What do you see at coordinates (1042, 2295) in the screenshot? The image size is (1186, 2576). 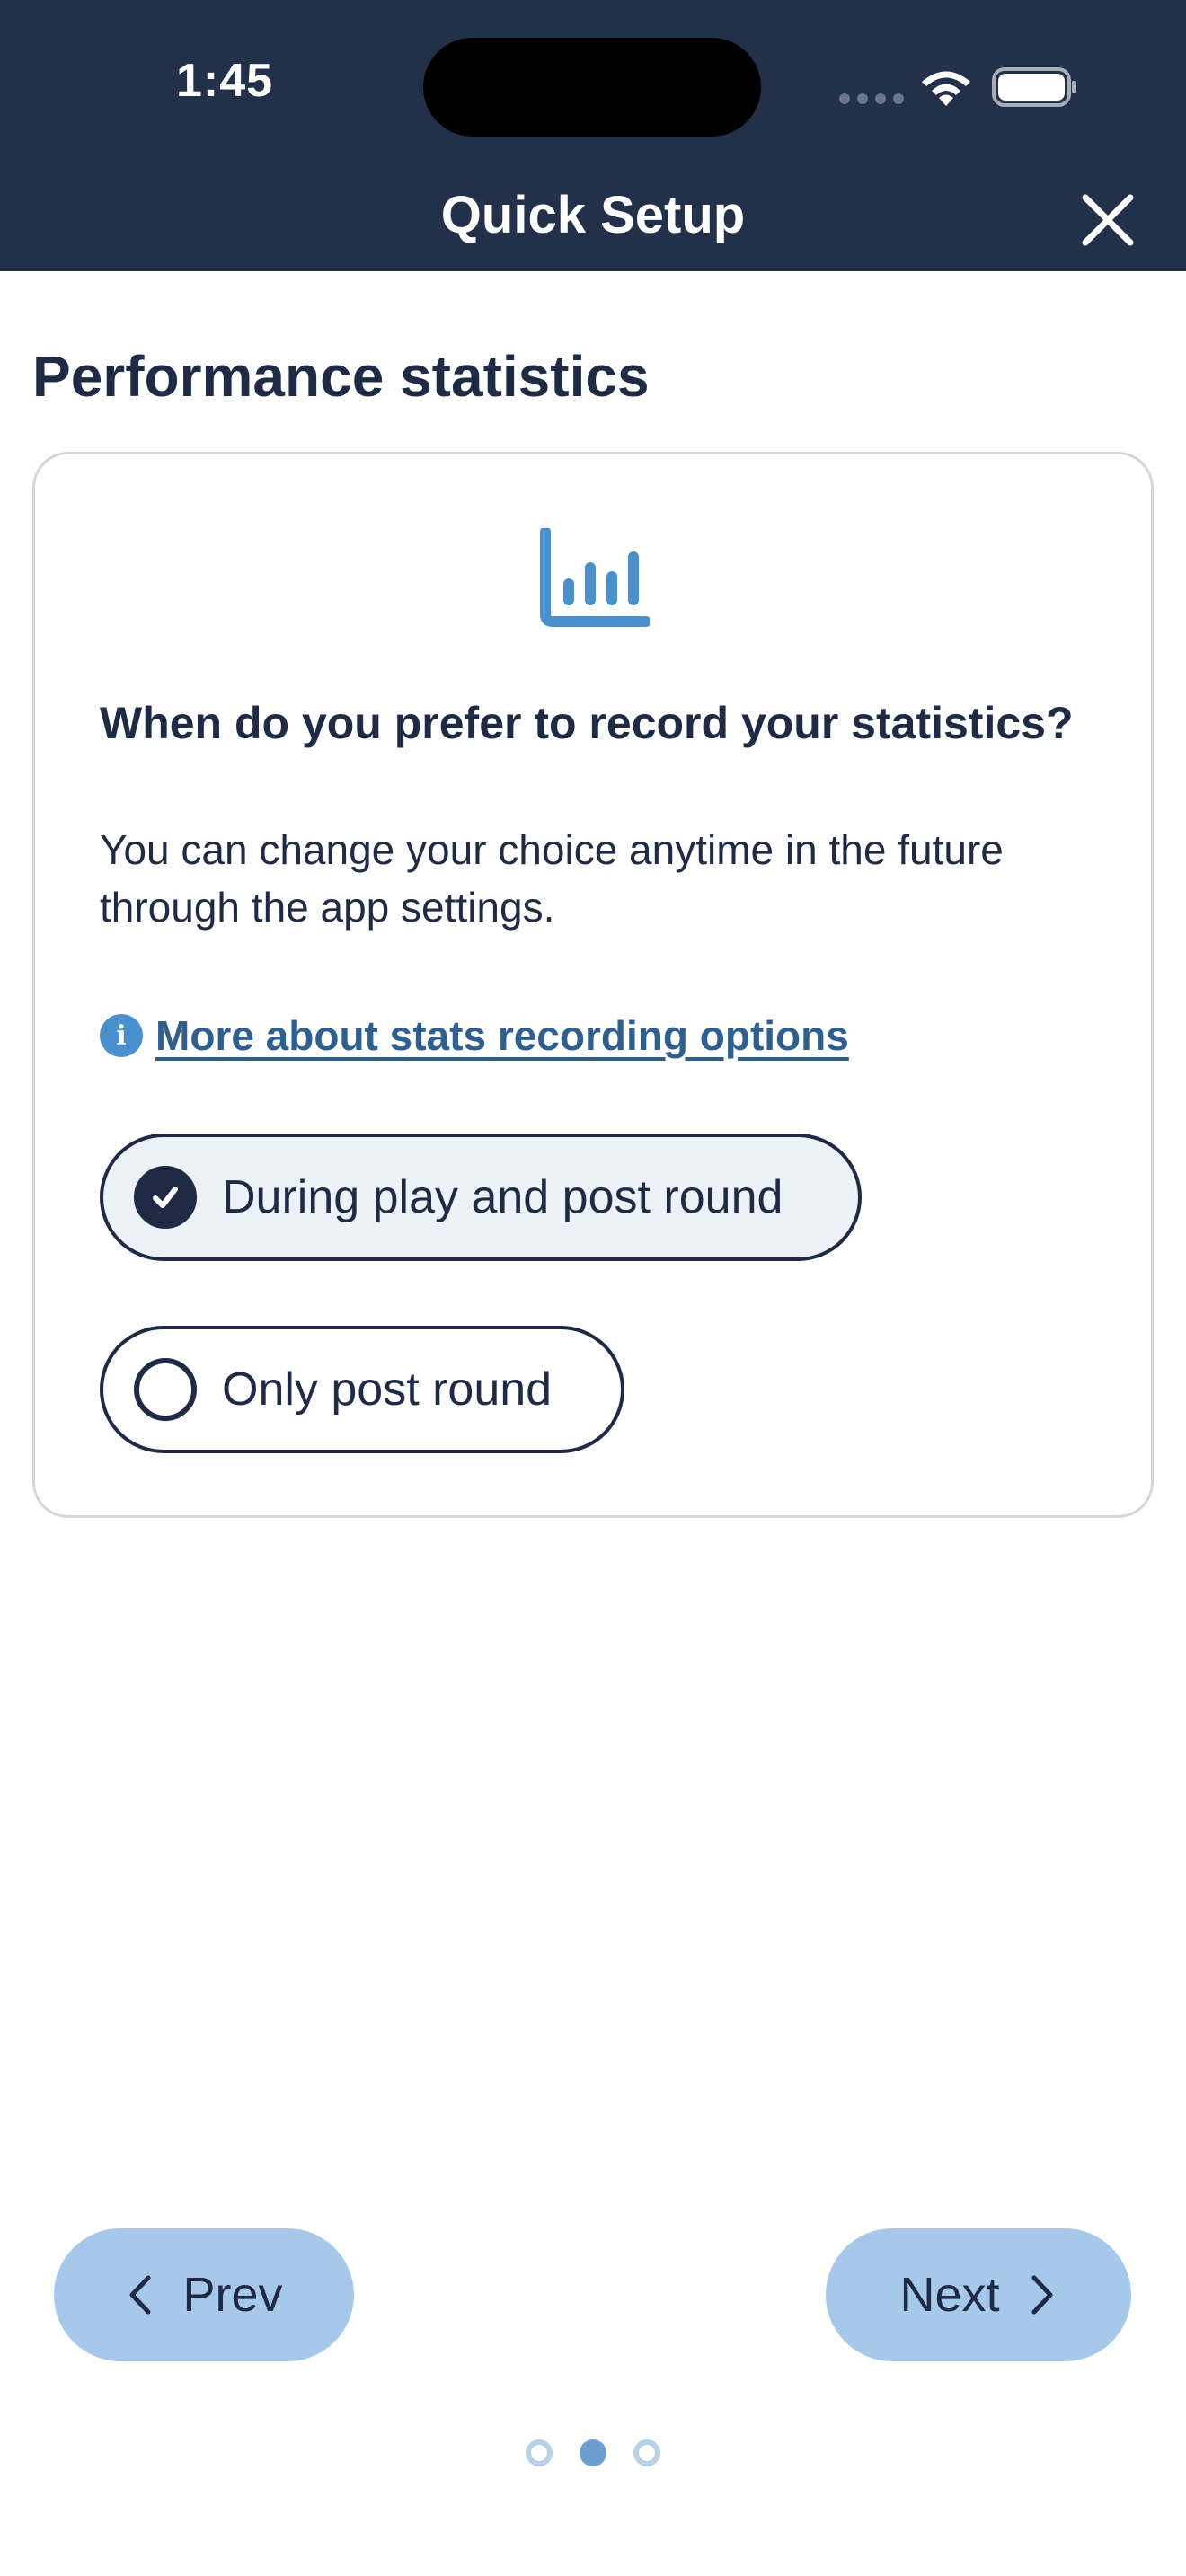 I see `chevron-right-icon` at bounding box center [1042, 2295].